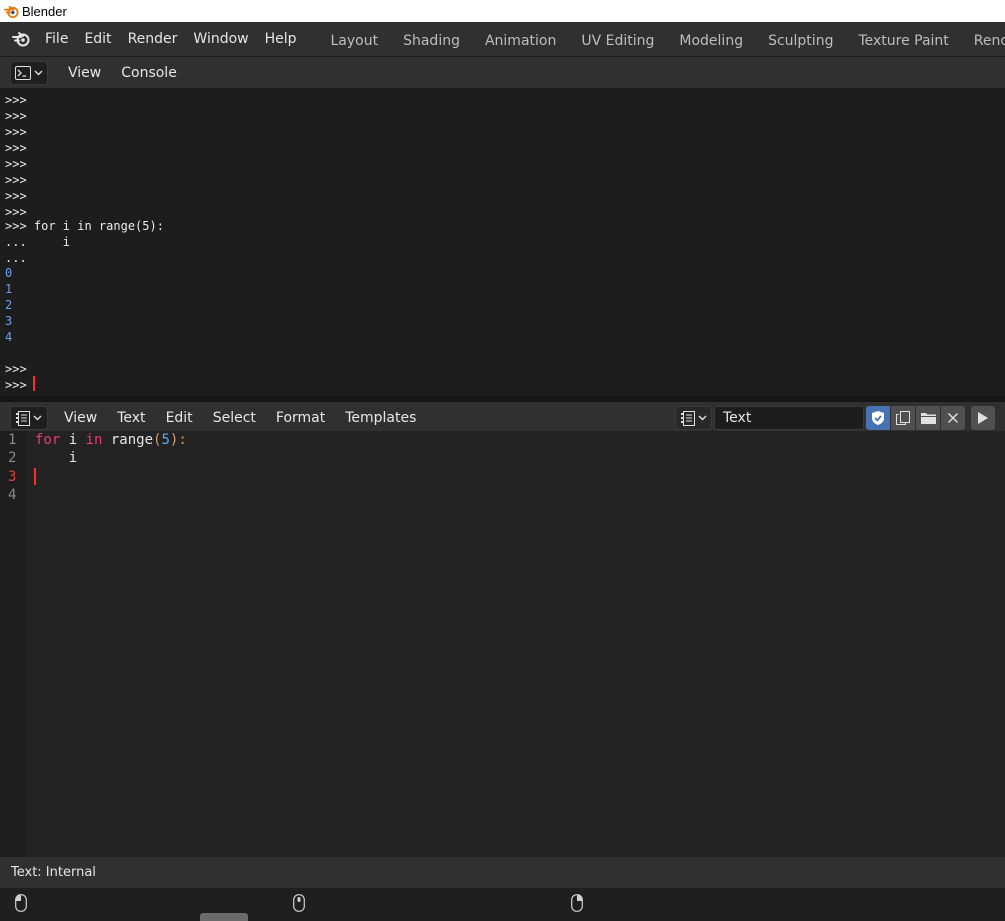  What do you see at coordinates (789, 418) in the screenshot?
I see `text-name-field: Text` at bounding box center [789, 418].